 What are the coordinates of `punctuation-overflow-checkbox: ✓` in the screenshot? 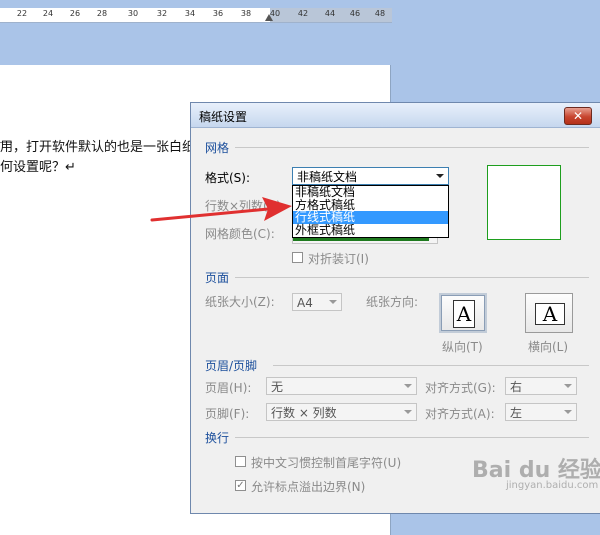 It's located at (240, 485).